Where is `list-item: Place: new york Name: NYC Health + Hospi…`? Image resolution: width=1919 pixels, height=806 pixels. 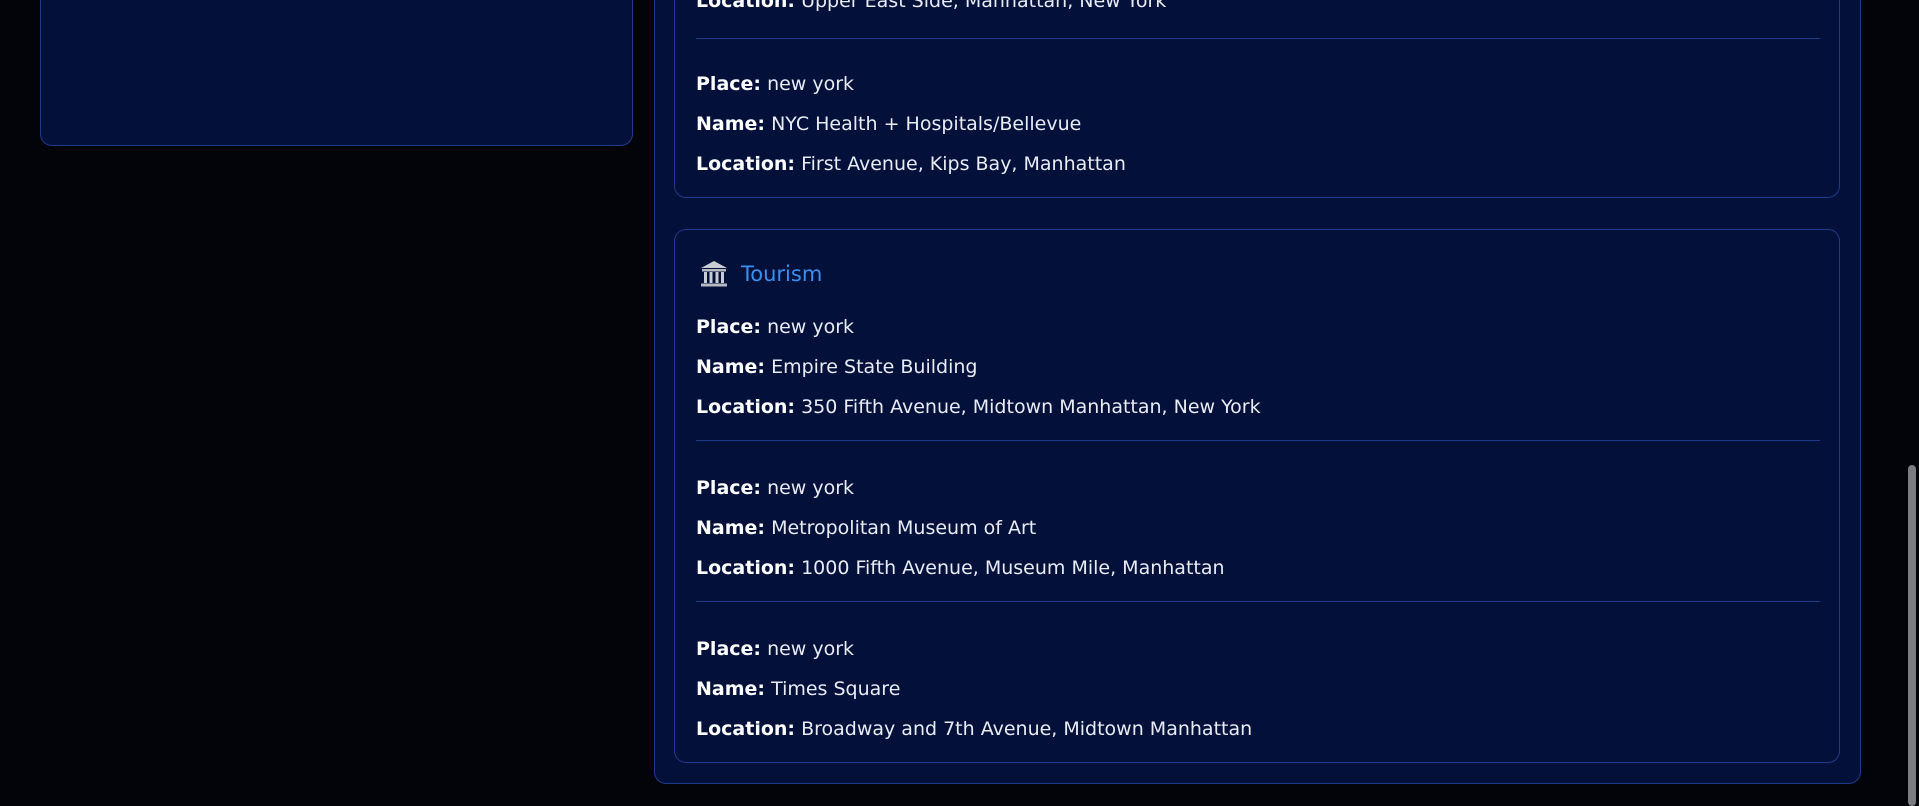
list-item: Place: new york Name: NYC Health + Hospi… is located at coordinates (1258, 132).